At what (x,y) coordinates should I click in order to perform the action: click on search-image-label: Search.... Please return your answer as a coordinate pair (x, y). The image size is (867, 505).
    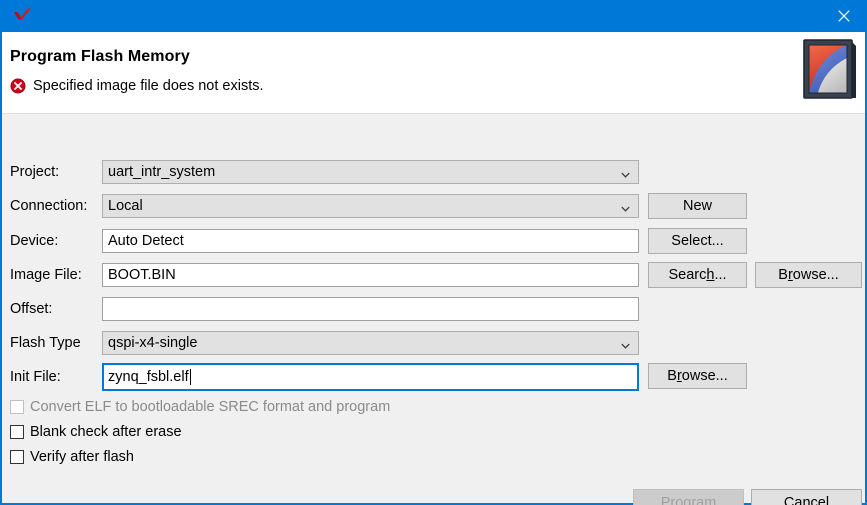
    Looking at the image, I should click on (697, 275).